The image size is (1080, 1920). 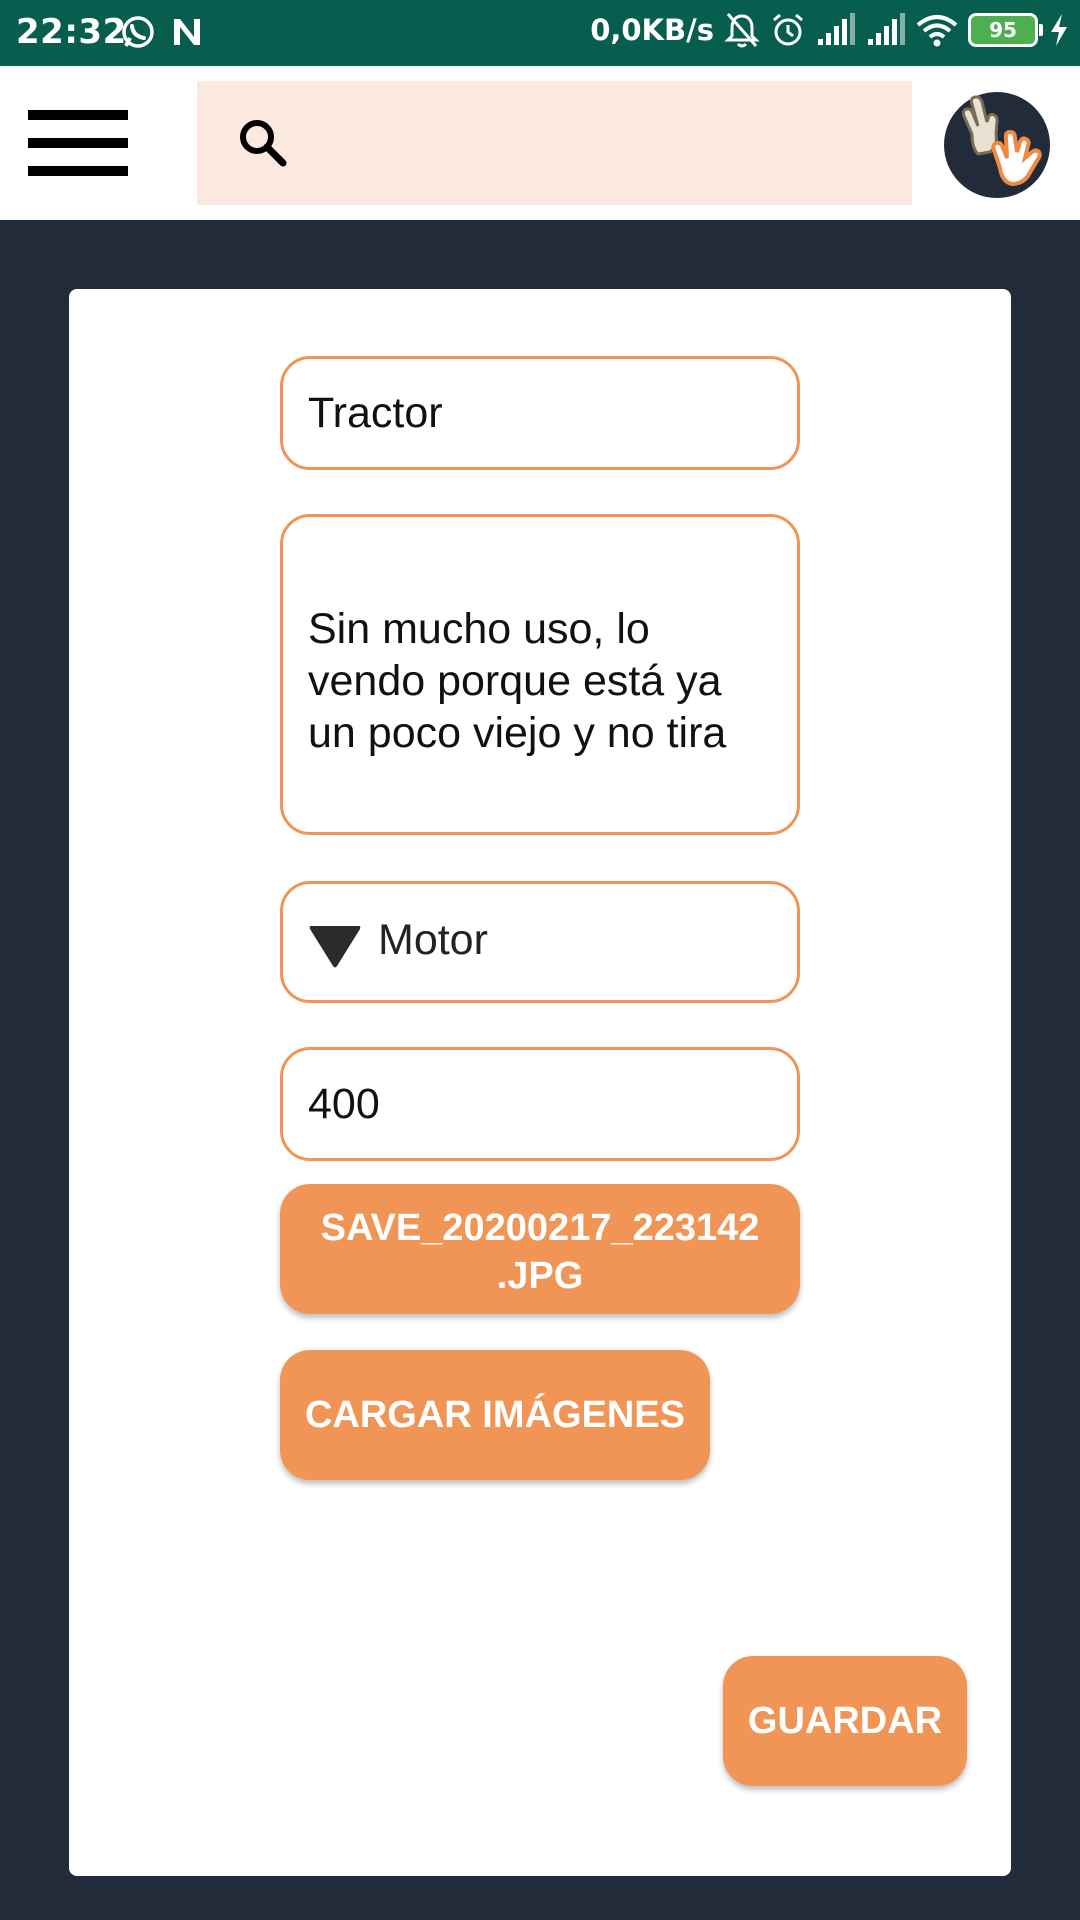 What do you see at coordinates (263, 143) in the screenshot?
I see `search-icon` at bounding box center [263, 143].